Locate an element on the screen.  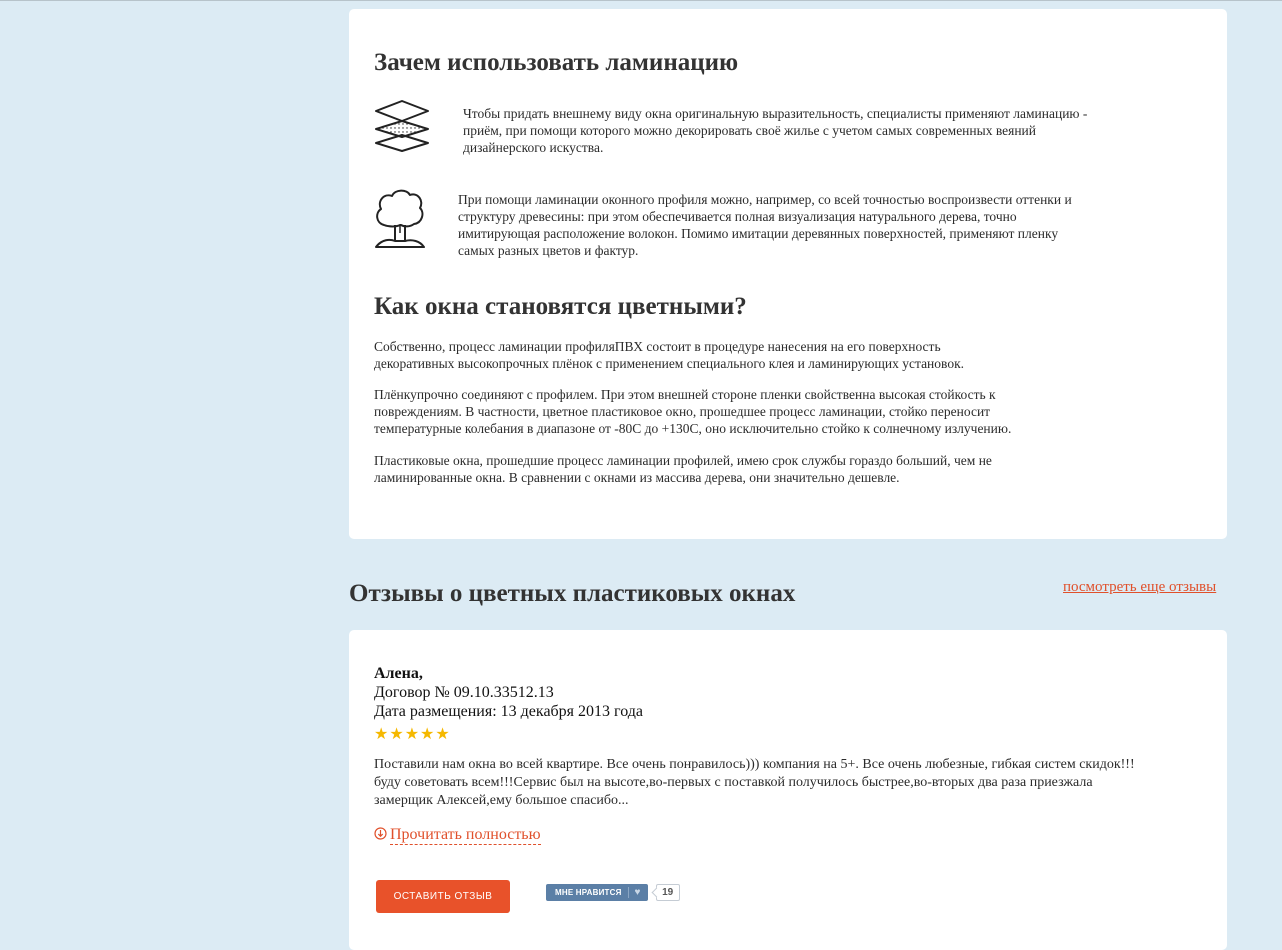
lamination-heading: Зачем использовать ламинацию is located at coordinates (556, 62).